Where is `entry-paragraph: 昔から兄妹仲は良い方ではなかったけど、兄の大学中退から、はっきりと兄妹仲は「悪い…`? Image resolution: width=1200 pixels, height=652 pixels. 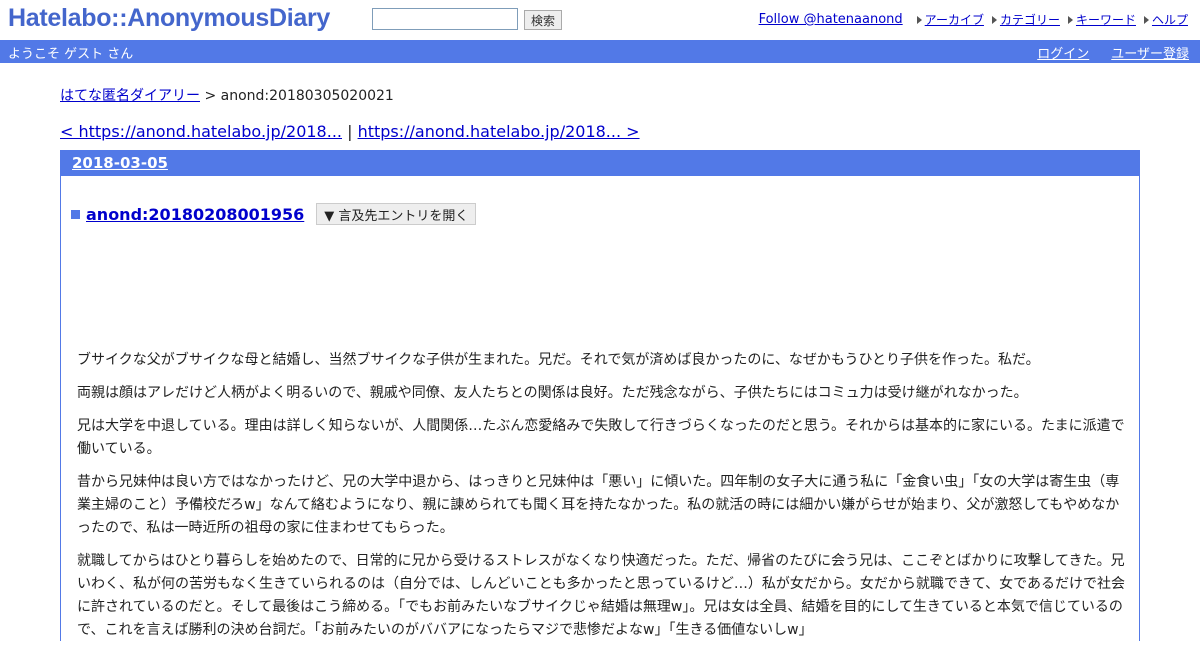 entry-paragraph: 昔から兄妹仲は良い方ではなかったけど、兄の大学中退から、はっきりと兄妹仲は「悪い… is located at coordinates (598, 505).